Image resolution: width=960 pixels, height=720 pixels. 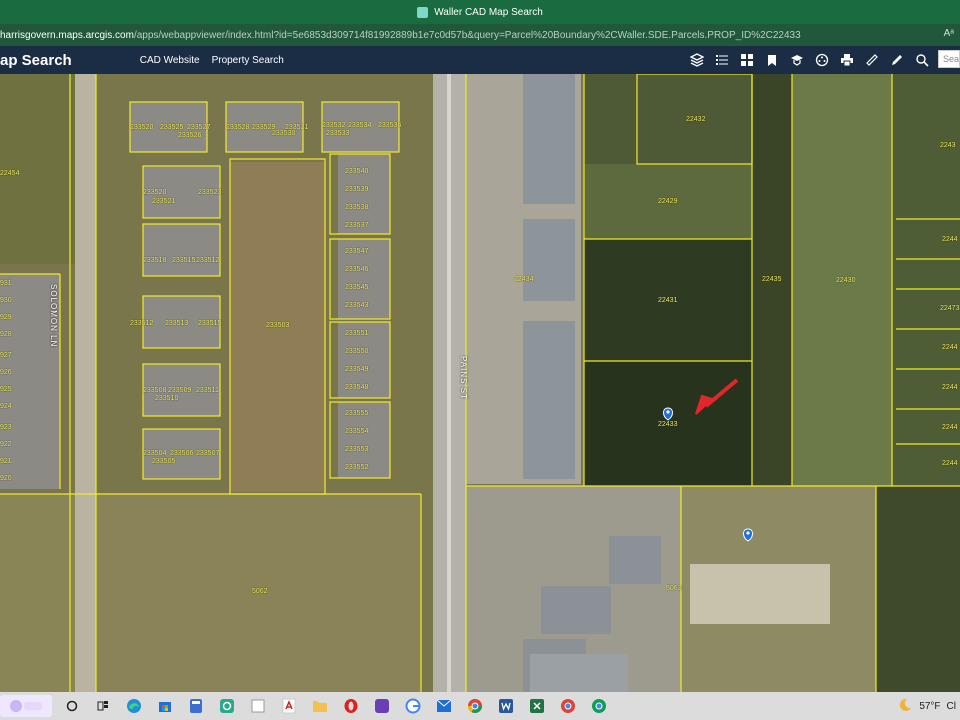 What do you see at coordinates (289, 706) in the screenshot?
I see `acrobat-icon` at bounding box center [289, 706].